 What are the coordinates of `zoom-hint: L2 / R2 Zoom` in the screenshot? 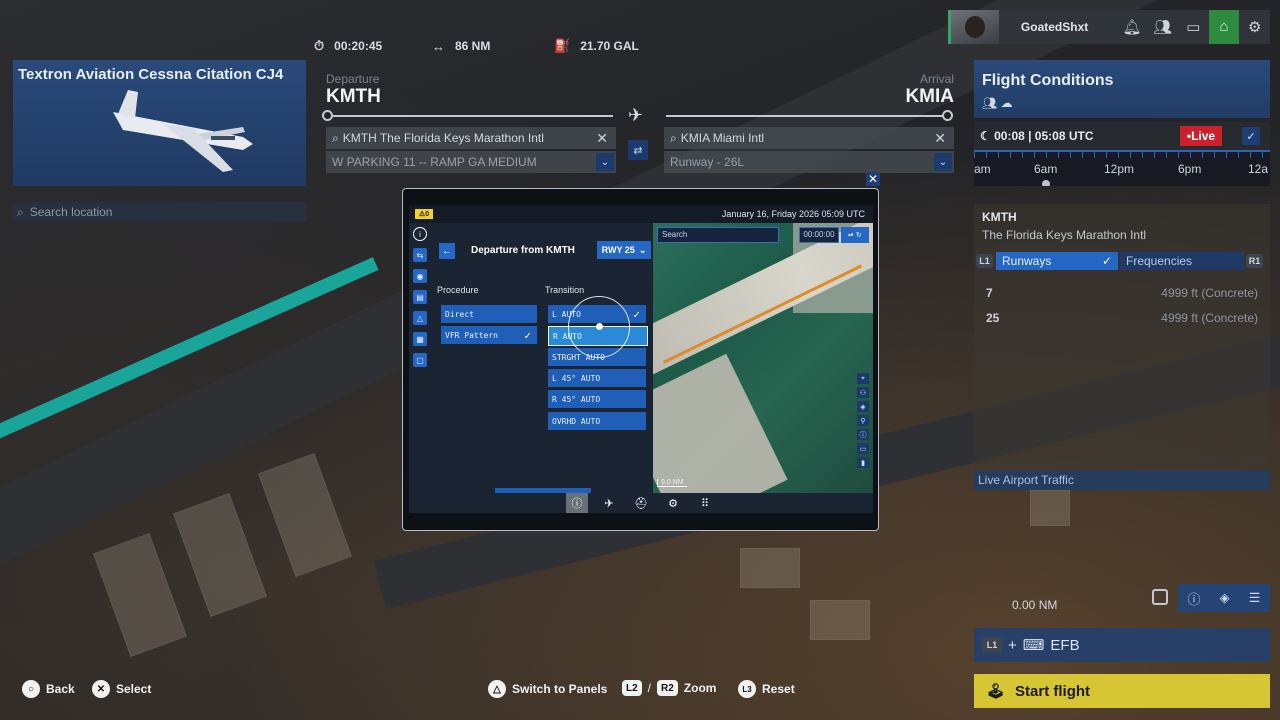 It's located at (669, 688).